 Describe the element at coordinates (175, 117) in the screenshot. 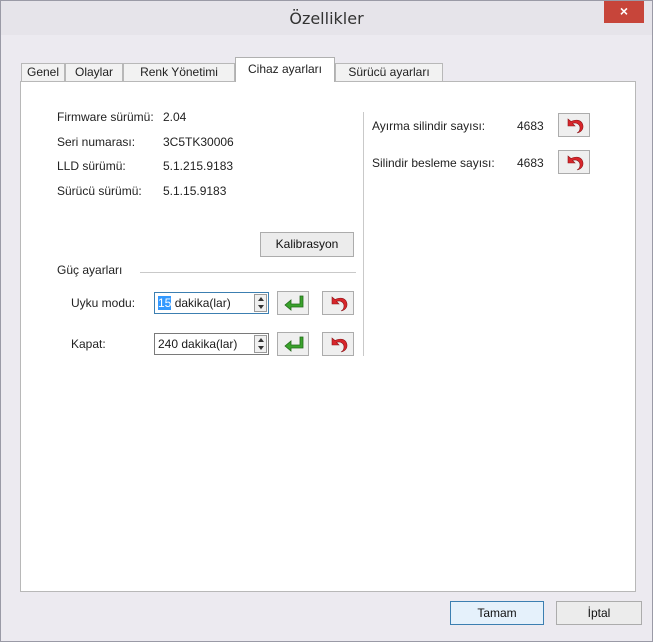

I see `firmware-value: 2.04` at that location.